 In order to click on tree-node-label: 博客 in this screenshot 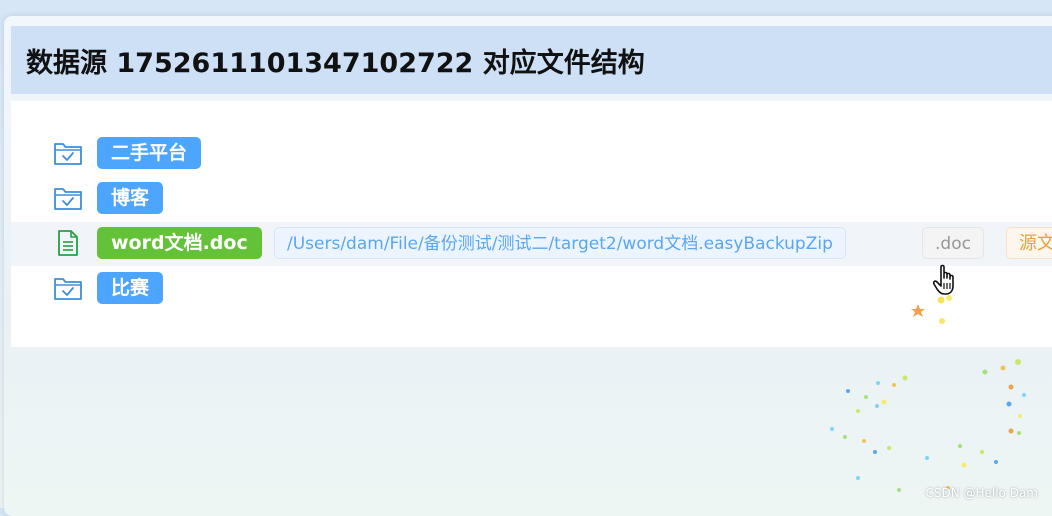, I will do `click(130, 198)`.